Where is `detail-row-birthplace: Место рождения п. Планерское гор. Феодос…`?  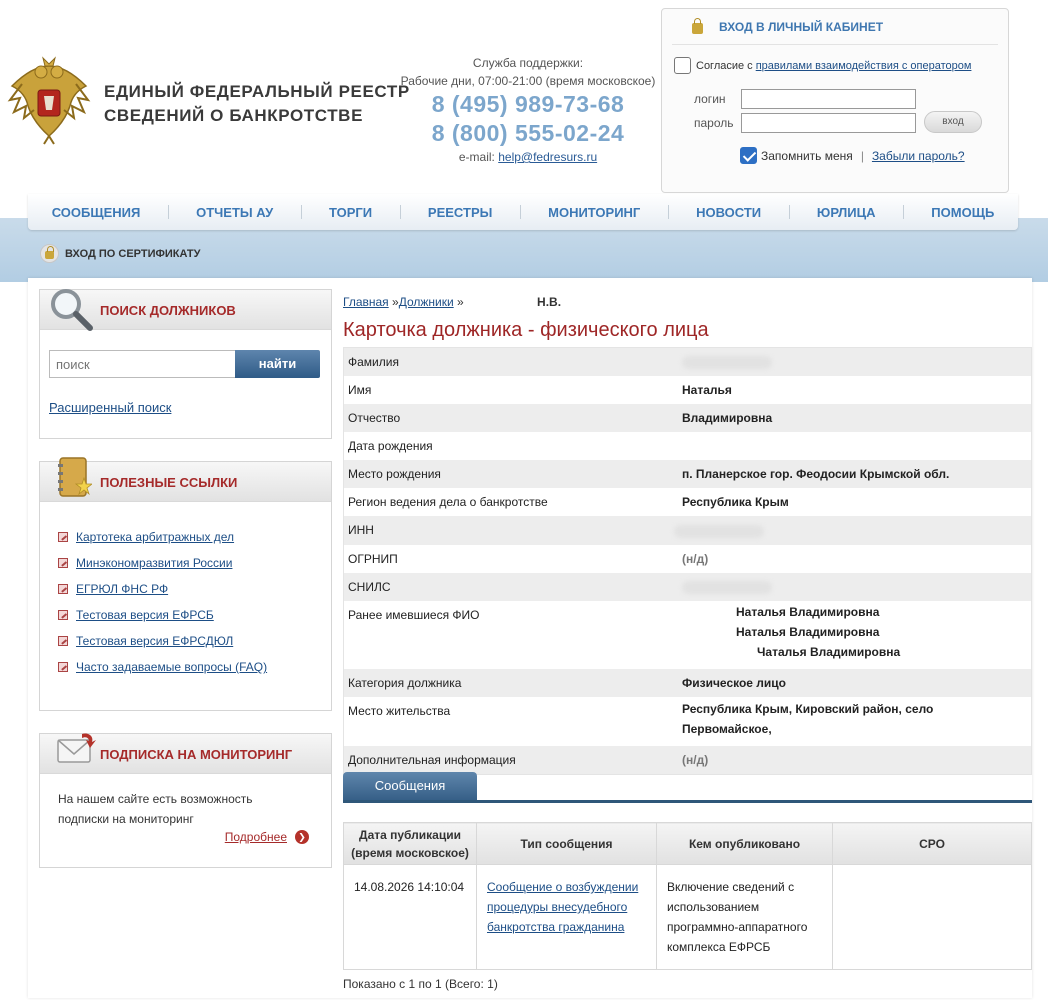 detail-row-birthplace: Место рождения п. Планерское гор. Феодос… is located at coordinates (687, 474).